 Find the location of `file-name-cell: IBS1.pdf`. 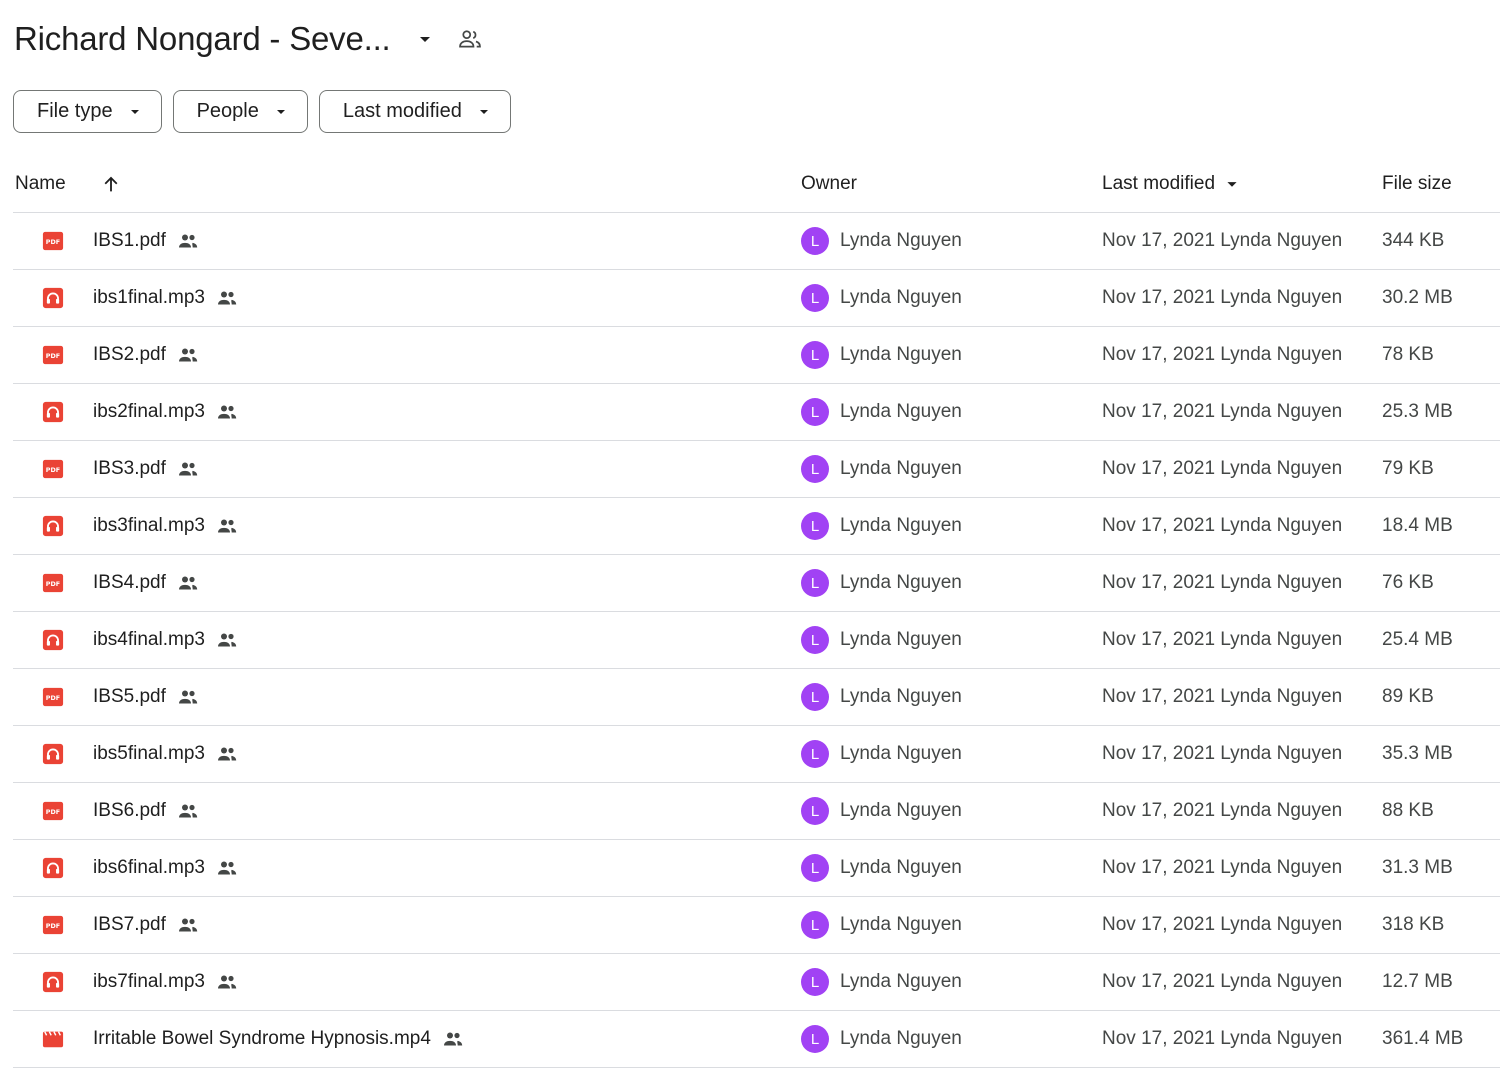

file-name-cell: IBS1.pdf is located at coordinates (146, 241).